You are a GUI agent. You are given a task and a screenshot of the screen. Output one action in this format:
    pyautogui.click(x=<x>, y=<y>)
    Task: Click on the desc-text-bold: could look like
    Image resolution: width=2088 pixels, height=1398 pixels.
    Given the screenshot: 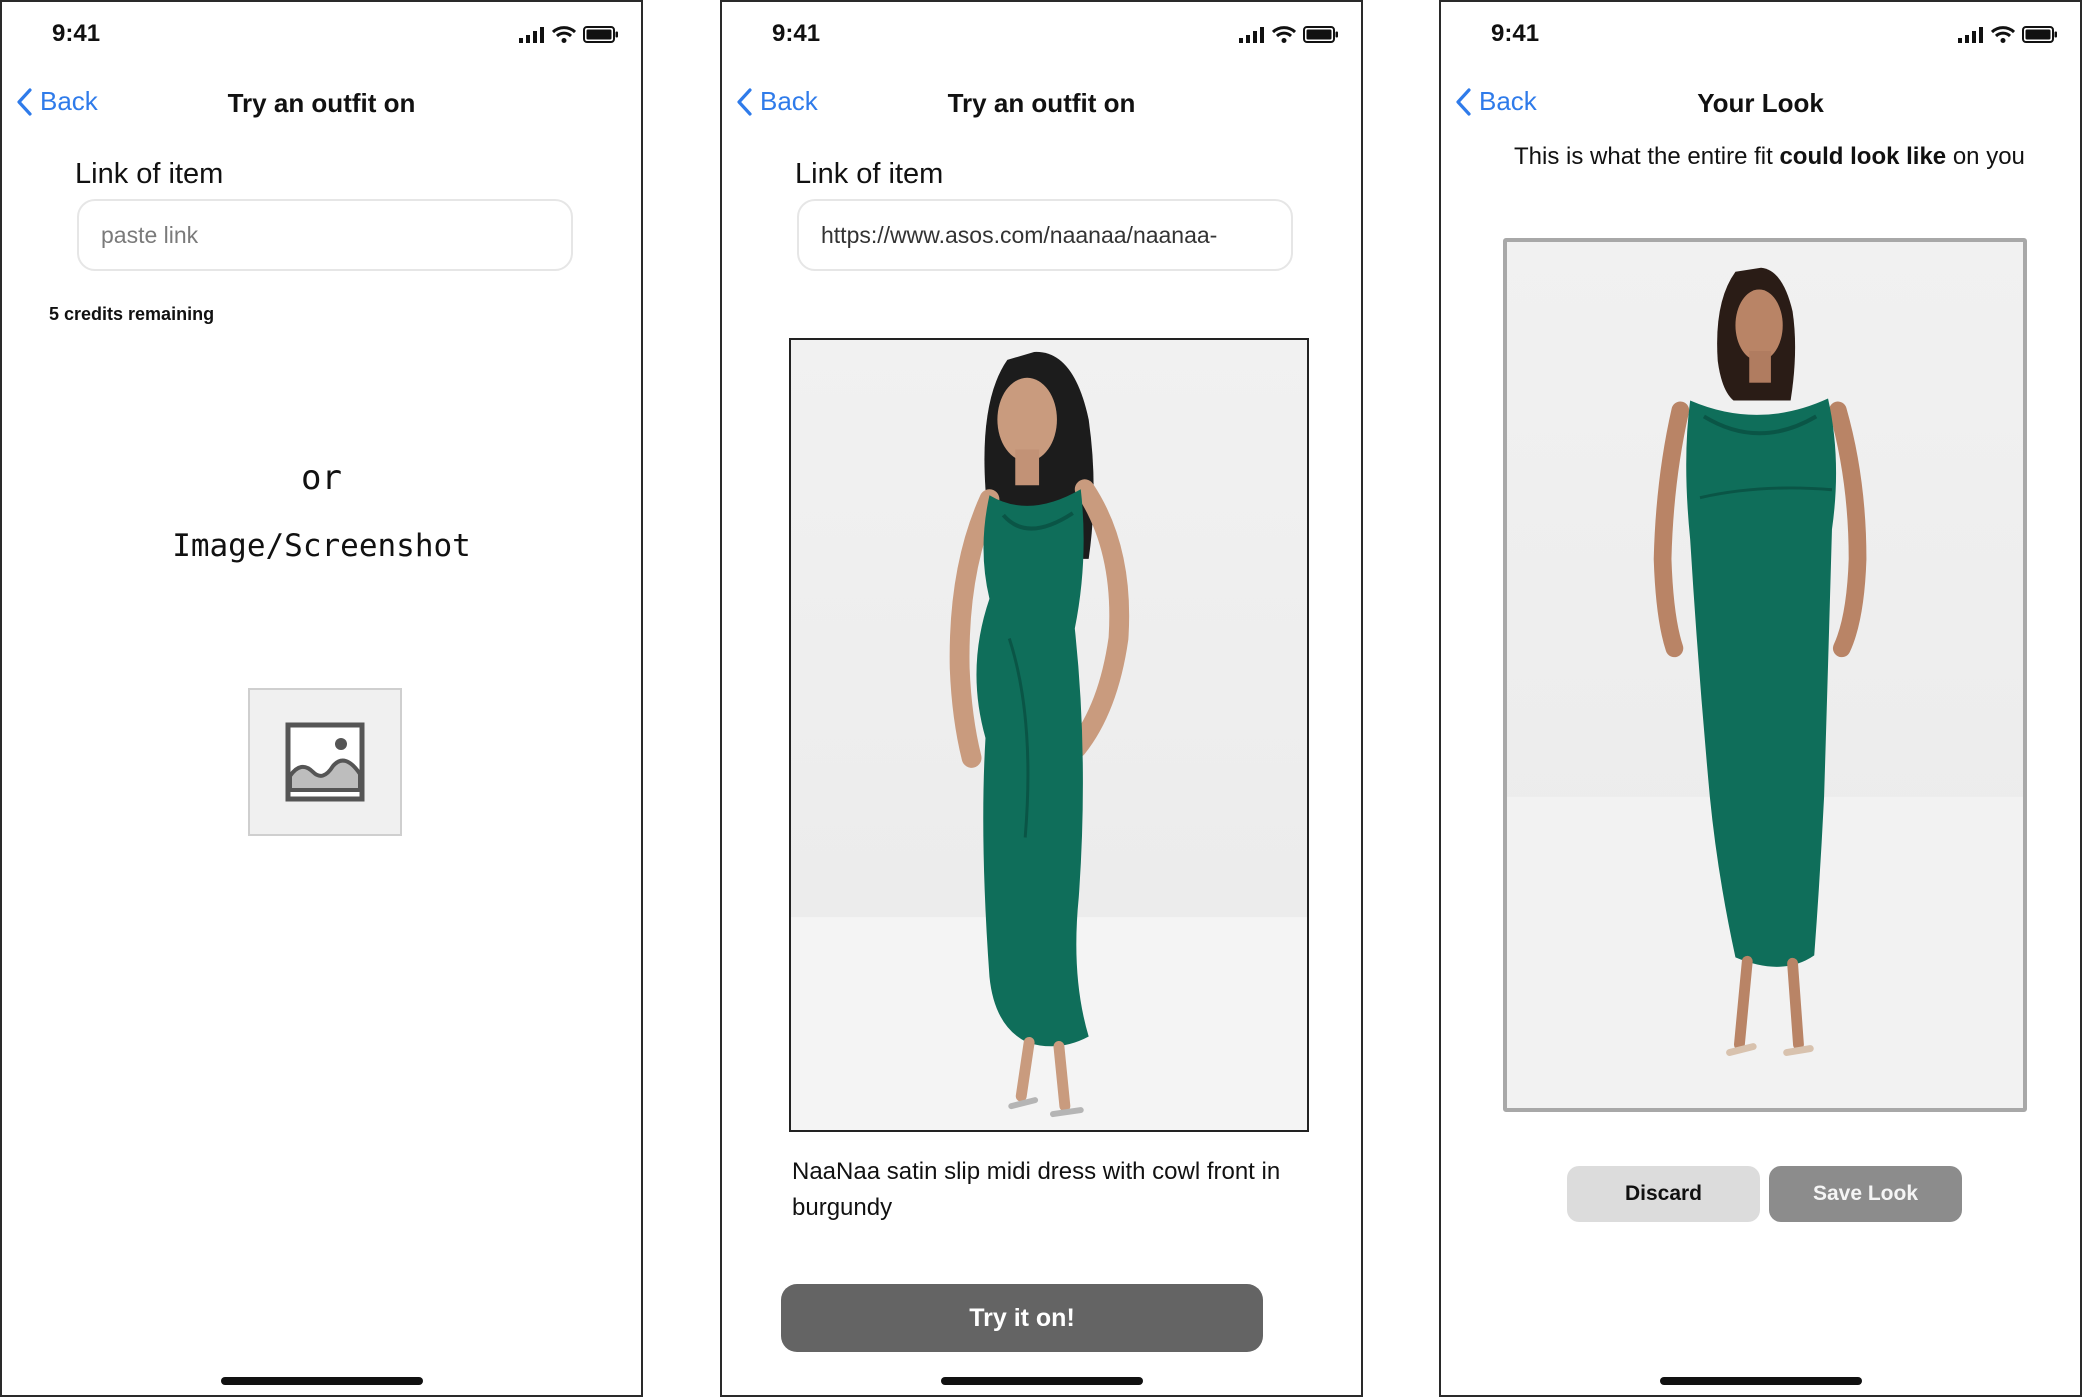 What is the action you would take?
    pyautogui.click(x=1863, y=156)
    